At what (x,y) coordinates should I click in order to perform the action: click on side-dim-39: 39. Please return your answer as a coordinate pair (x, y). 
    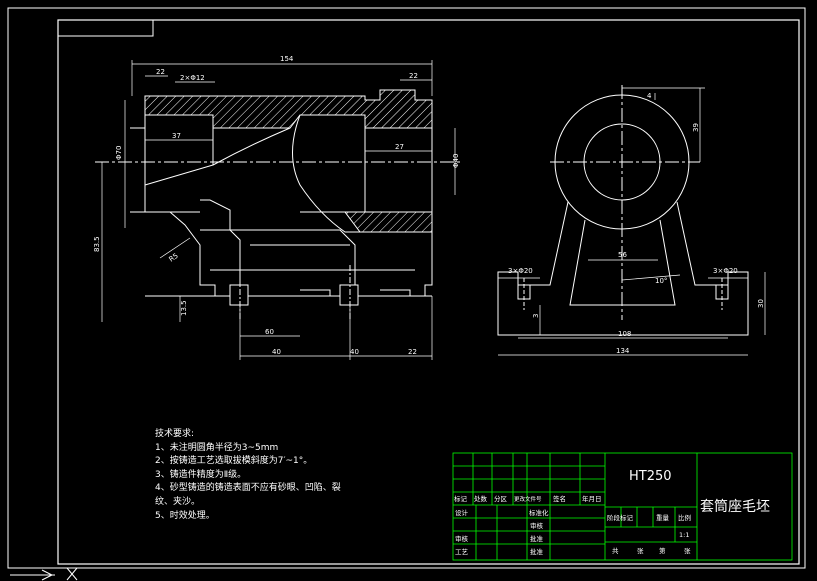
    Looking at the image, I should click on (696, 127).